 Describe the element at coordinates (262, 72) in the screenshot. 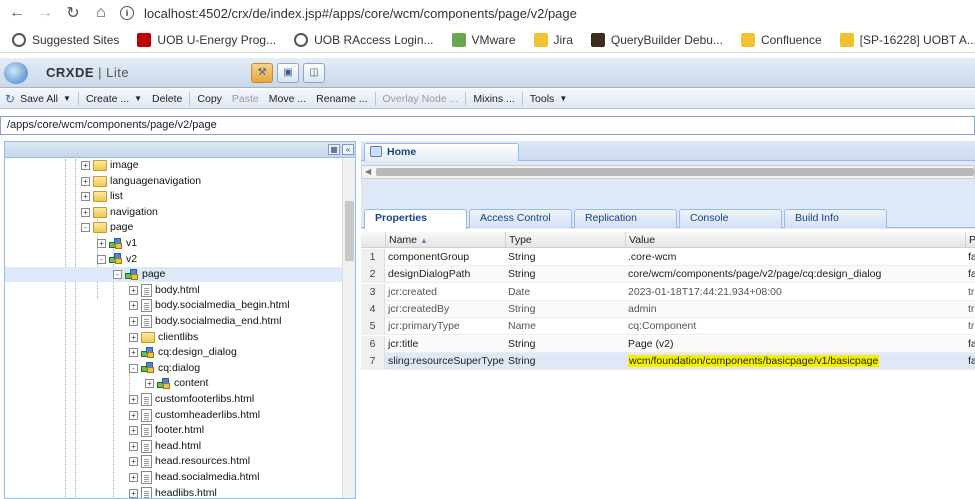

I see `crxde-tools-icon: ⚒` at that location.